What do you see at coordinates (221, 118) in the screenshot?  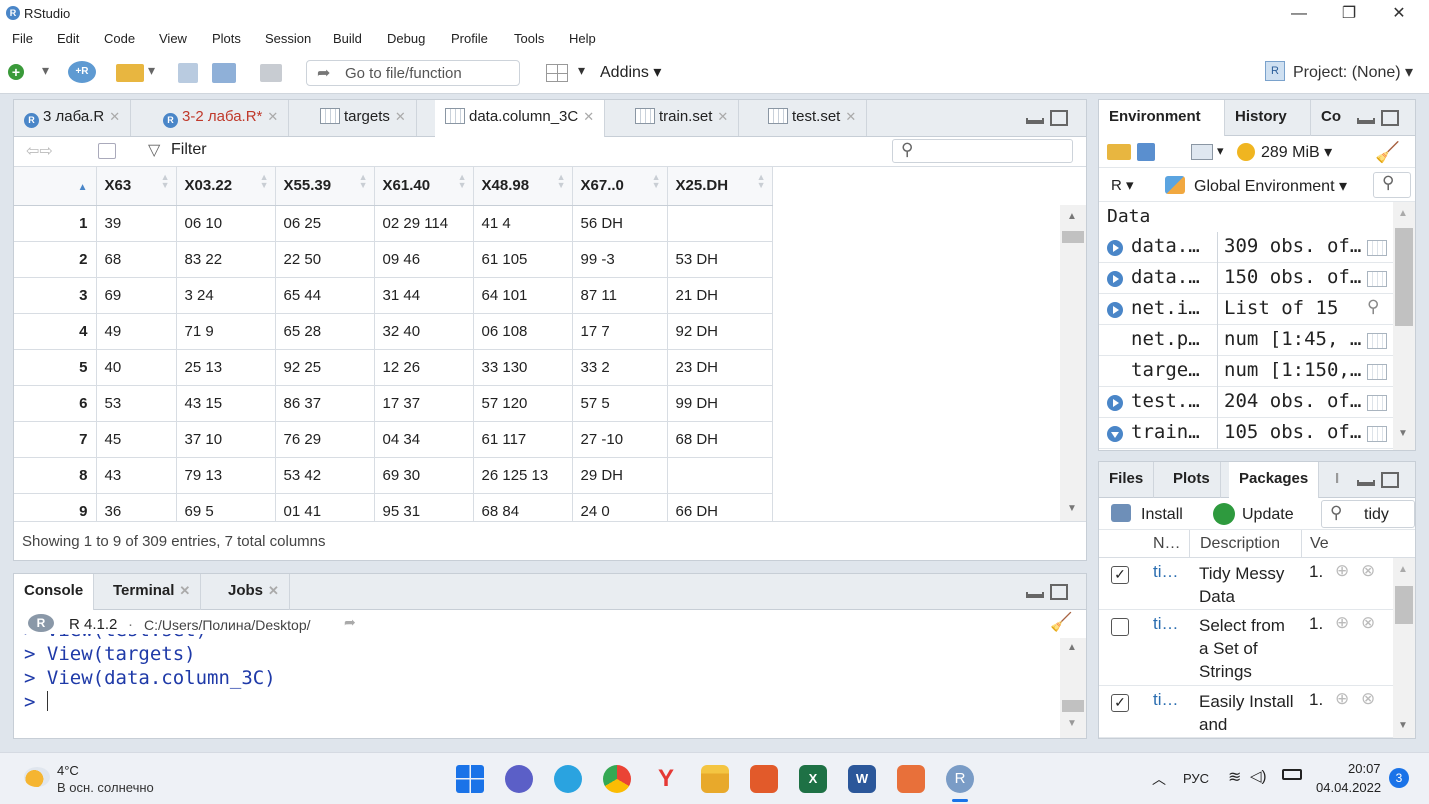 I see `tab-3-2-laba: R 3-2 лаба.R* ✕` at bounding box center [221, 118].